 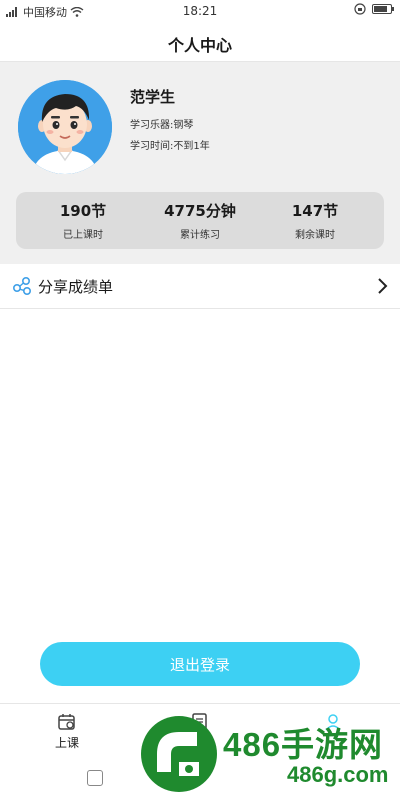 What do you see at coordinates (95, 778) in the screenshot?
I see `recent-apps-button` at bounding box center [95, 778].